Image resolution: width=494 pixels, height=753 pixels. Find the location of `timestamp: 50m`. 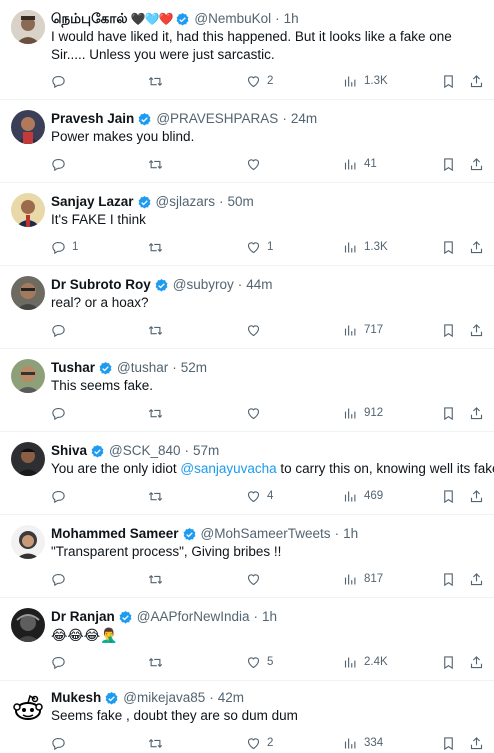

timestamp: 50m is located at coordinates (241, 202).